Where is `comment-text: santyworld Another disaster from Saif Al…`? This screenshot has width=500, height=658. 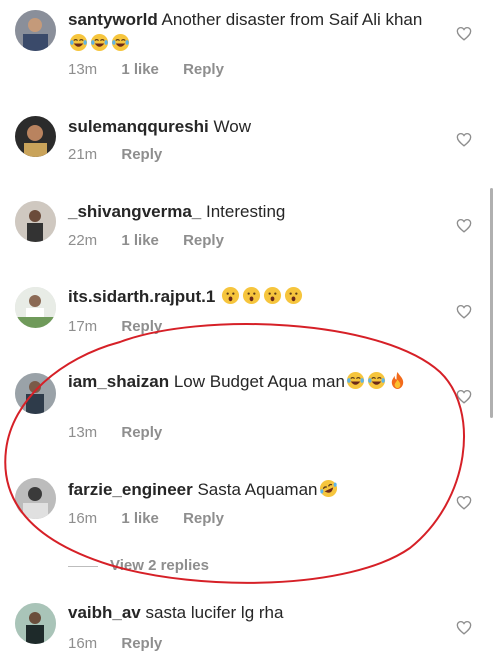
comment-text: santyworld Another disaster from Saif Al… is located at coordinates (253, 32).